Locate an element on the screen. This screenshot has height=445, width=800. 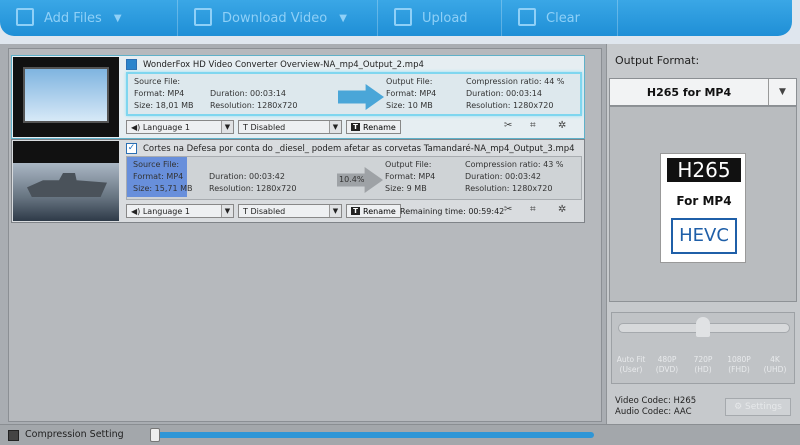
upload-button: Upload is located at coordinates (440, 18).